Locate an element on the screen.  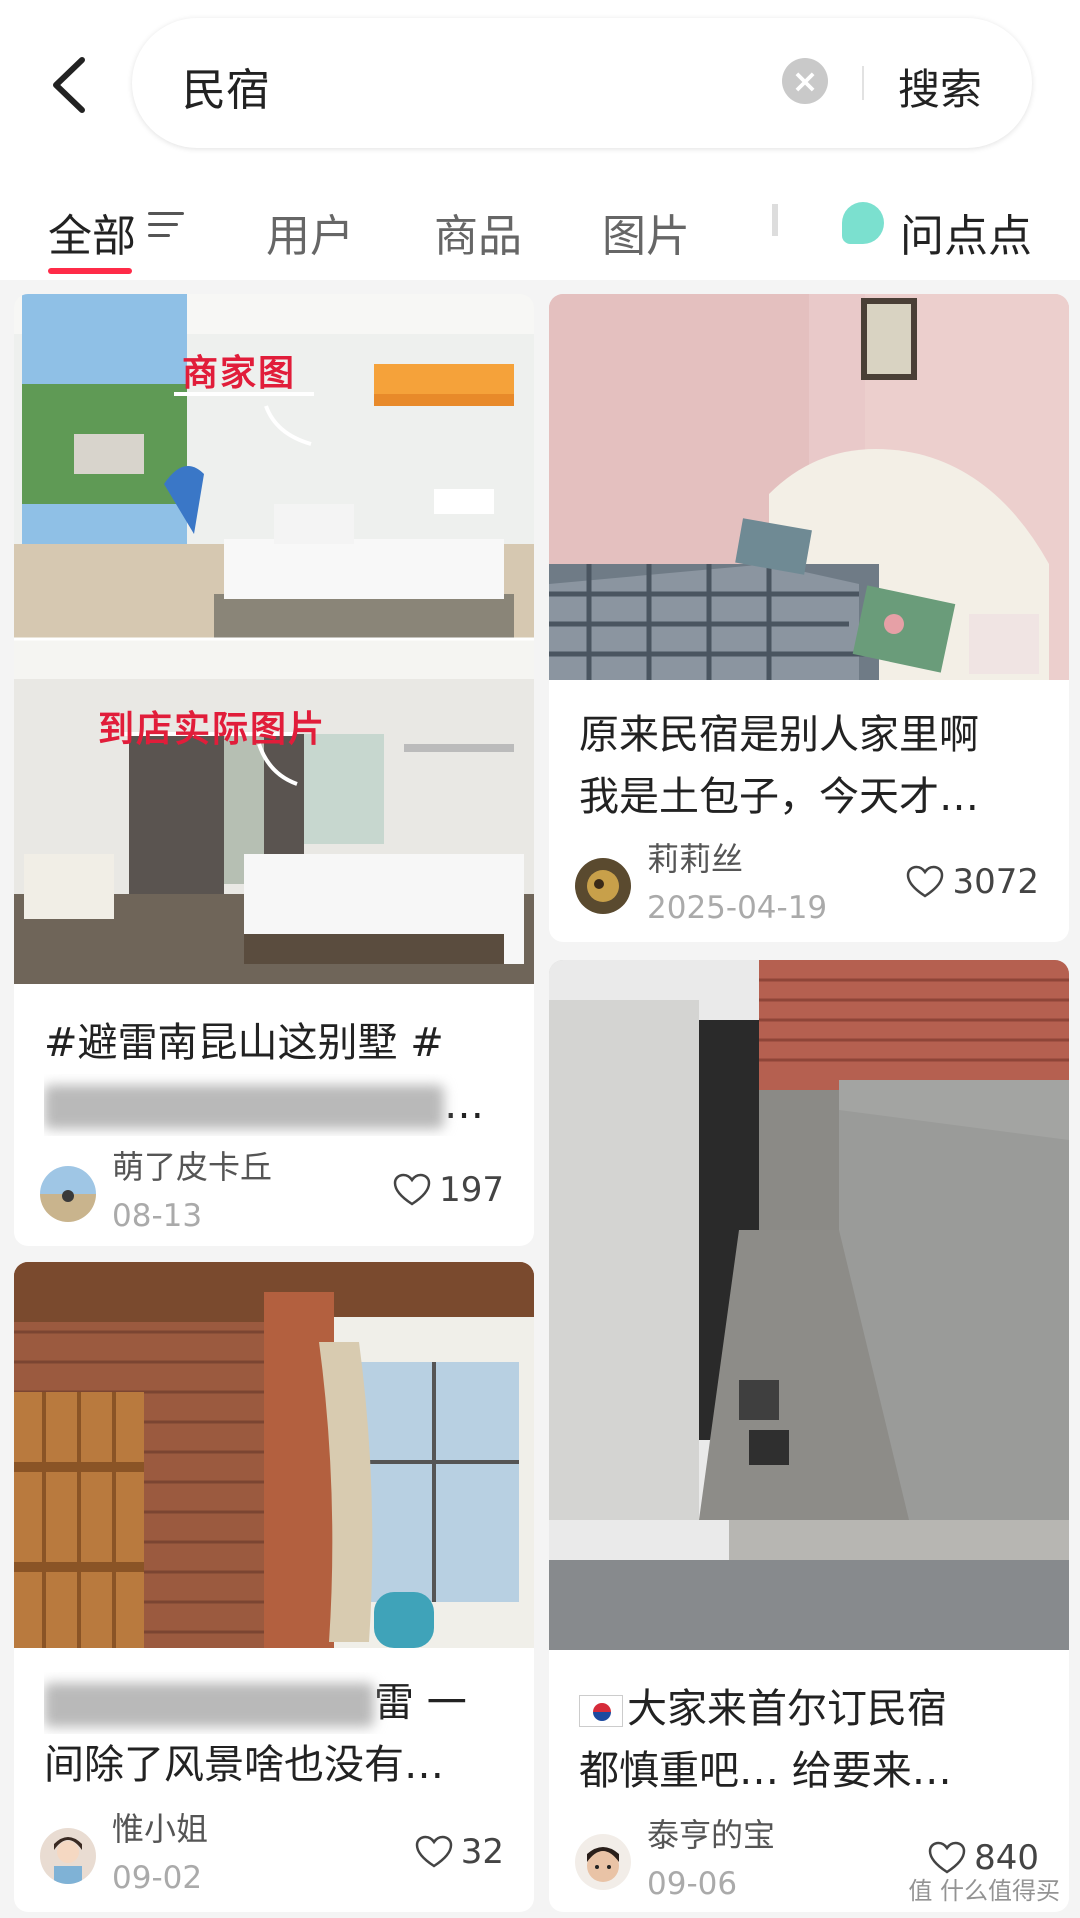
search-button: 搜索 is located at coordinates (940, 86).